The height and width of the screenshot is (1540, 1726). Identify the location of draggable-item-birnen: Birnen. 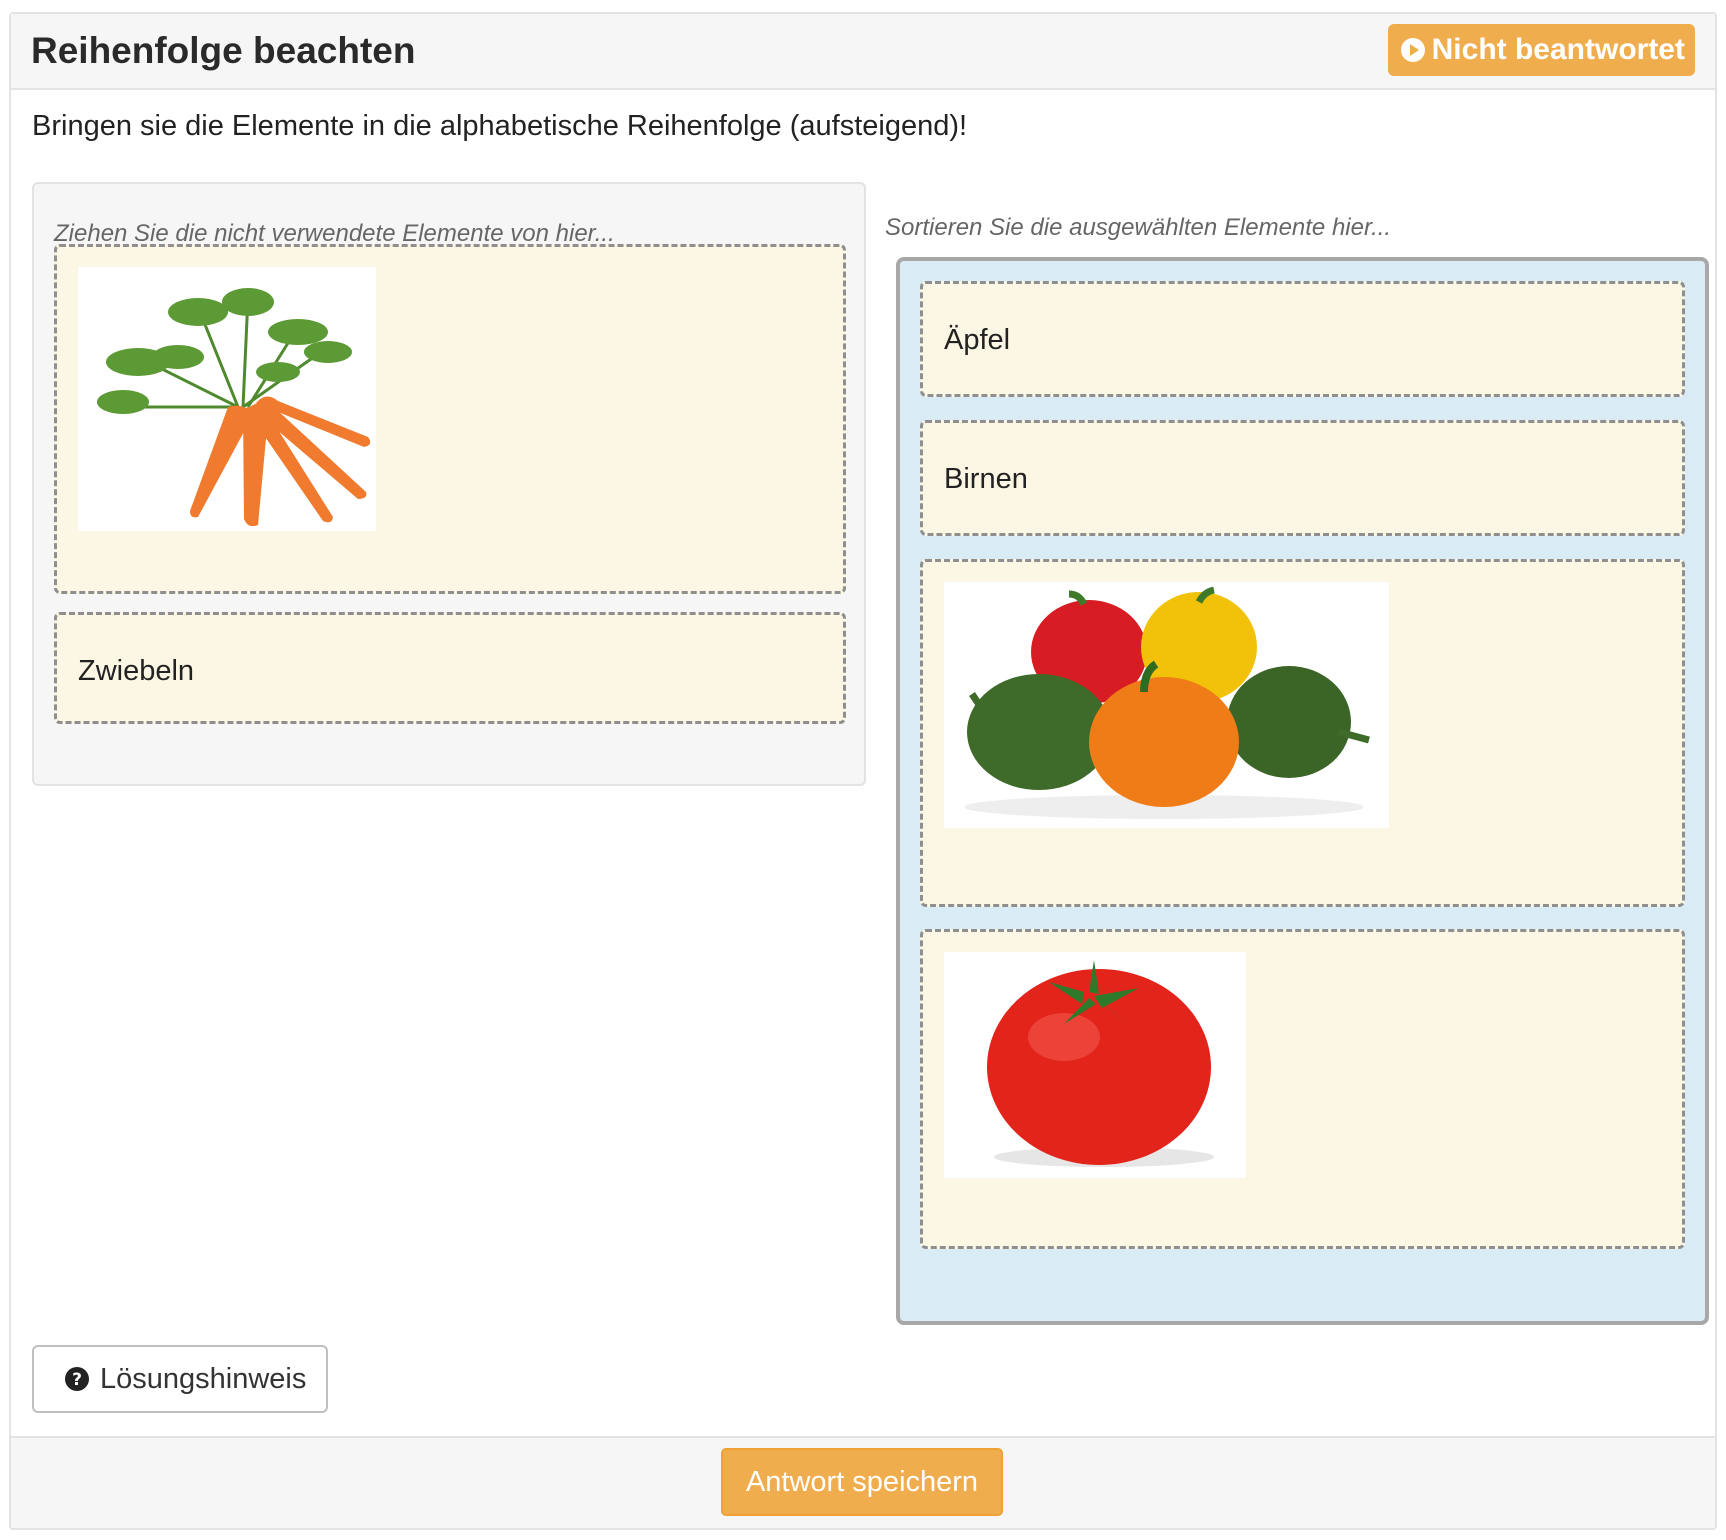
(1302, 478).